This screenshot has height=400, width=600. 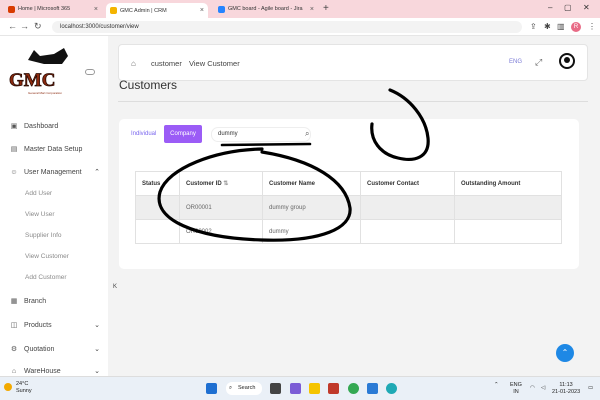 I want to click on table-row: OR00002 dummy, so click(x=348, y=231).